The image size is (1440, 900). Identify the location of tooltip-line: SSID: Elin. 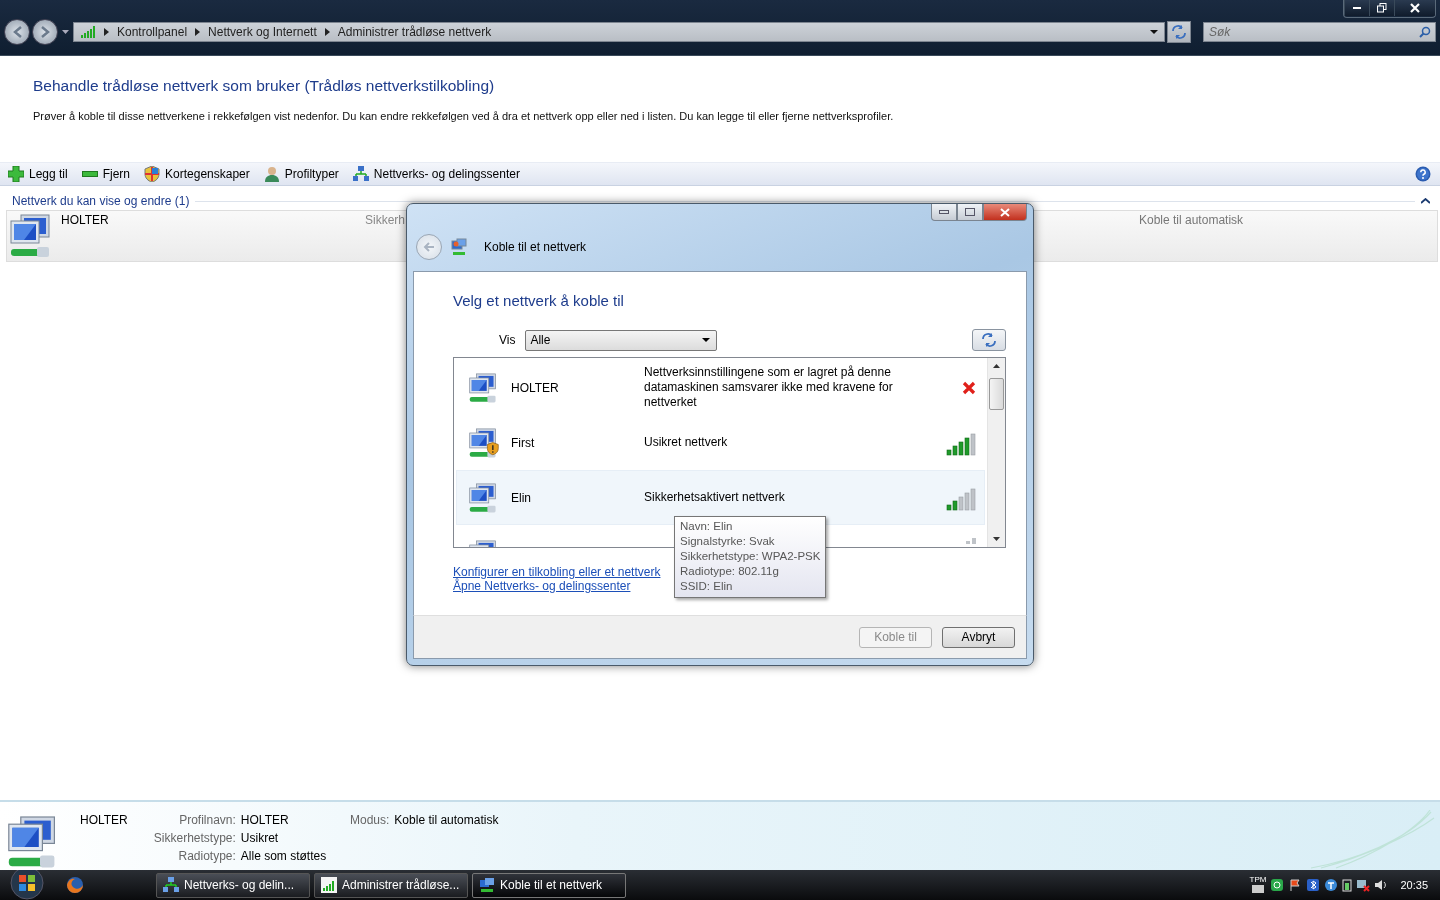
(707, 586).